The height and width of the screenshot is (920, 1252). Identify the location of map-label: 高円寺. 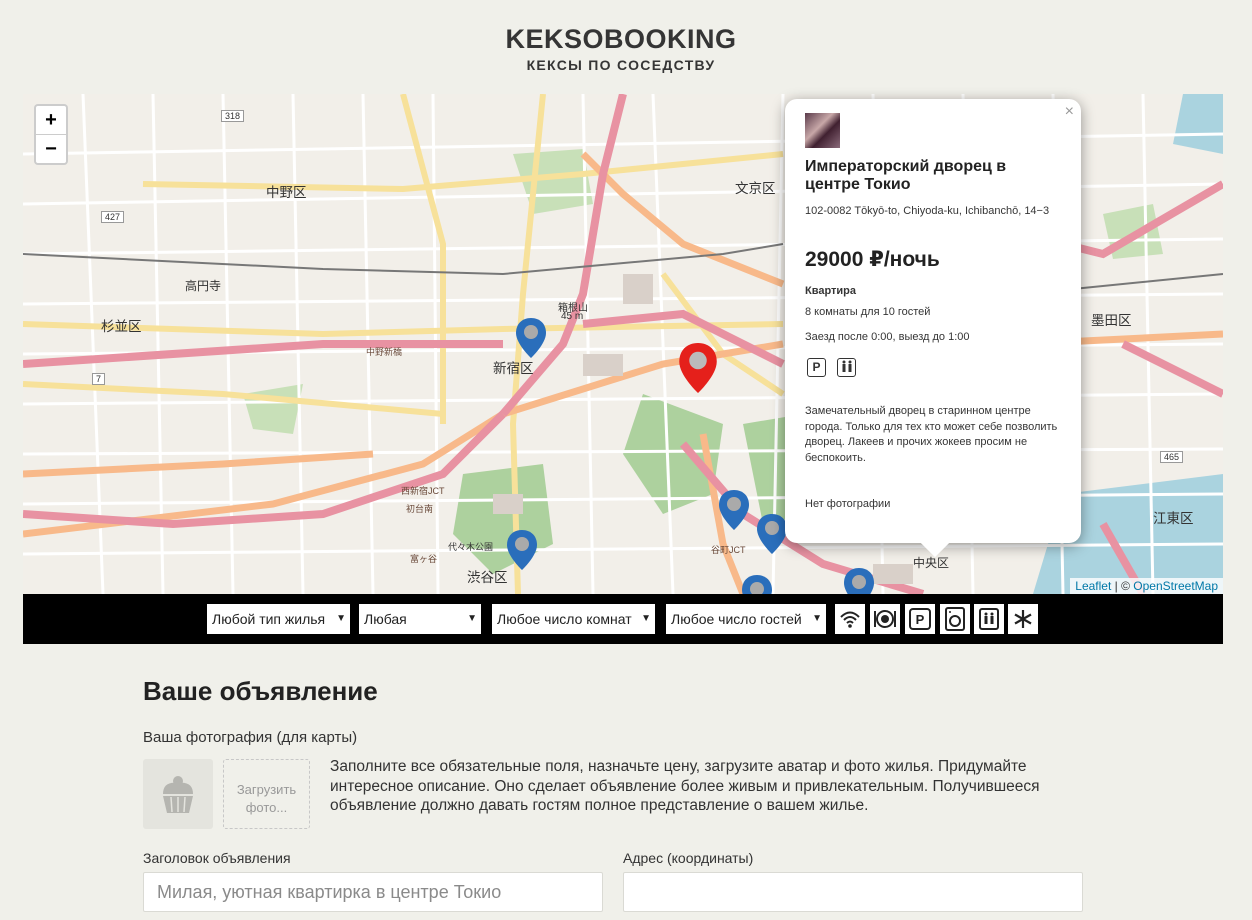
(203, 286).